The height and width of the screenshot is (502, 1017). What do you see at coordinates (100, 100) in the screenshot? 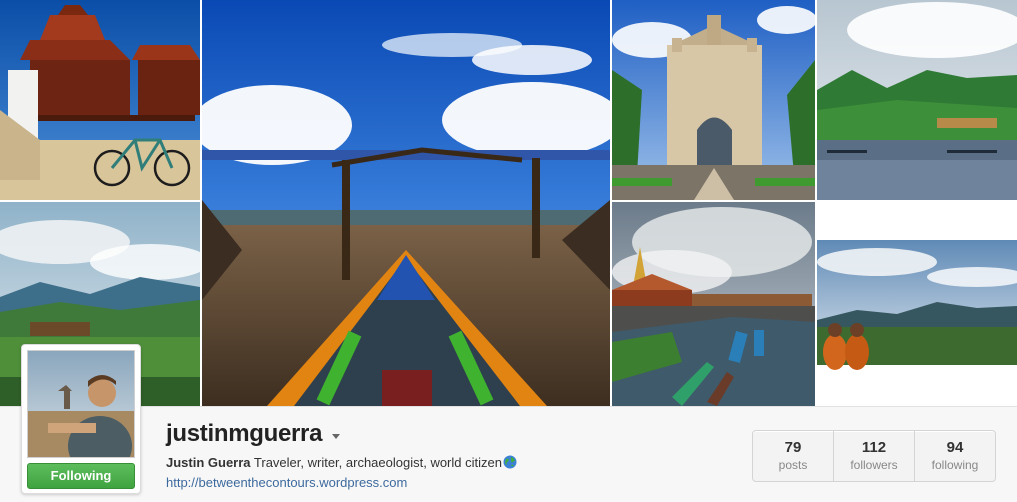
I see `photo-monastery-bicycle` at bounding box center [100, 100].